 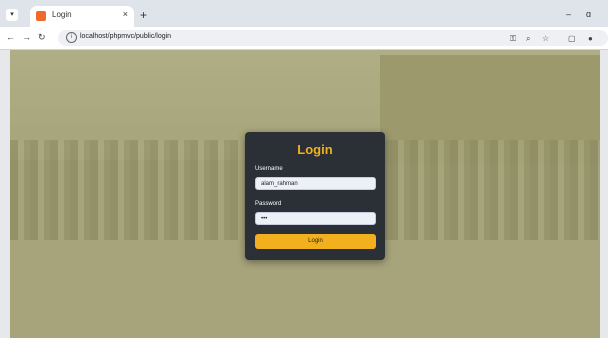 I want to click on back-icon: ←, so click(x=10, y=37).